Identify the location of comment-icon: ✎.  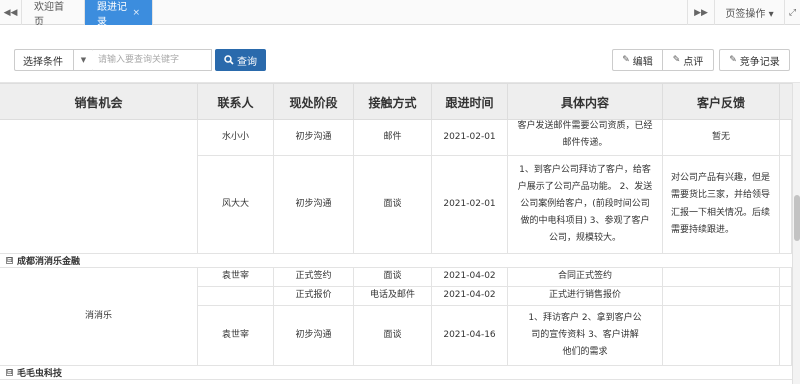
(676, 60).